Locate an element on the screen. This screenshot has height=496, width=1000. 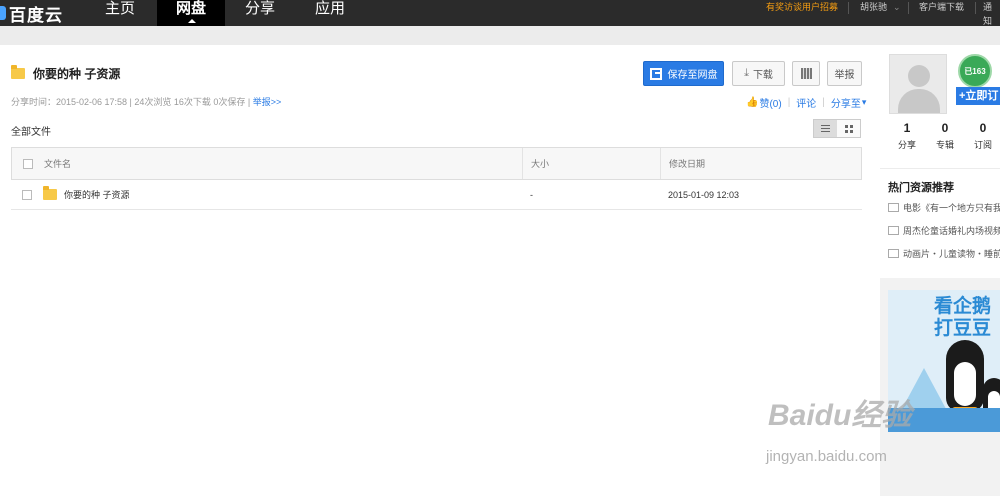
hot-resource-label: 动画片・儿童读物・睡前故事 is located at coordinates (951, 254).